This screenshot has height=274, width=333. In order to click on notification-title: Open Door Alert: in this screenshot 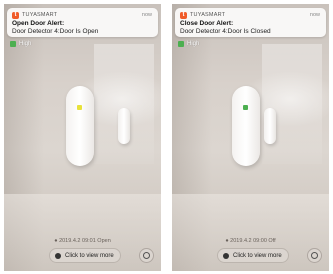, I will do `click(38, 23)`.